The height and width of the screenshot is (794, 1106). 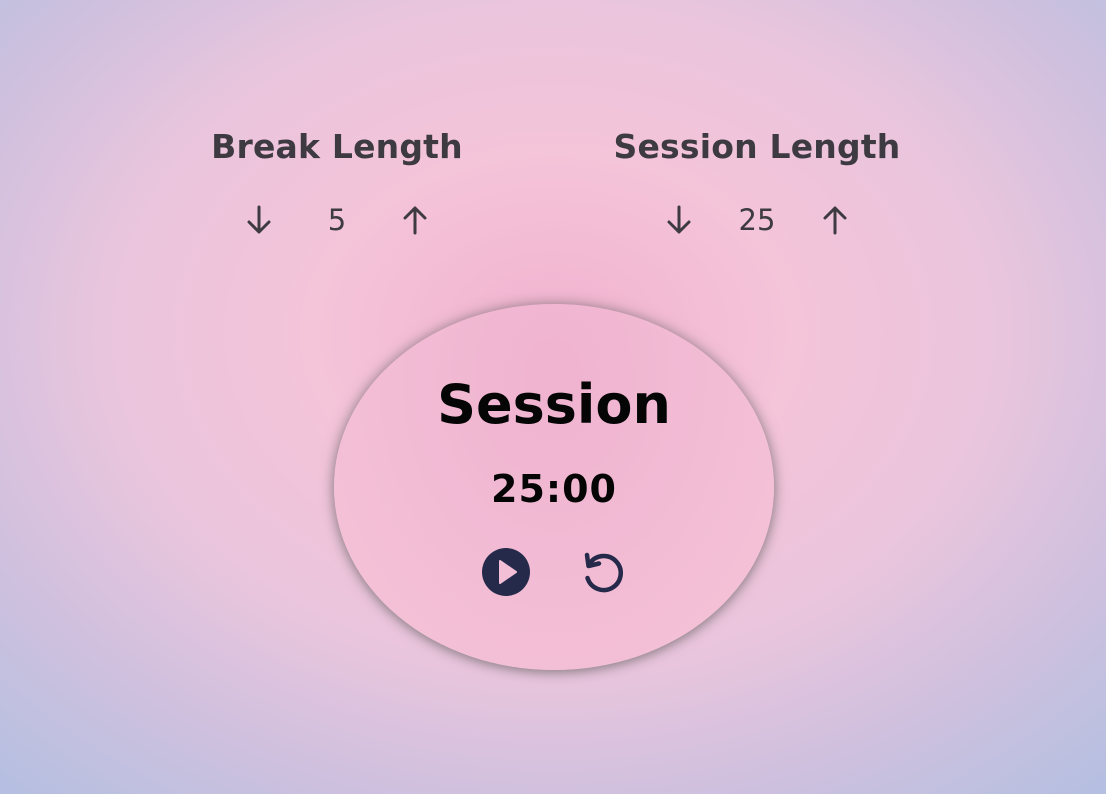 I want to click on break-length-value: 5, so click(x=337, y=220).